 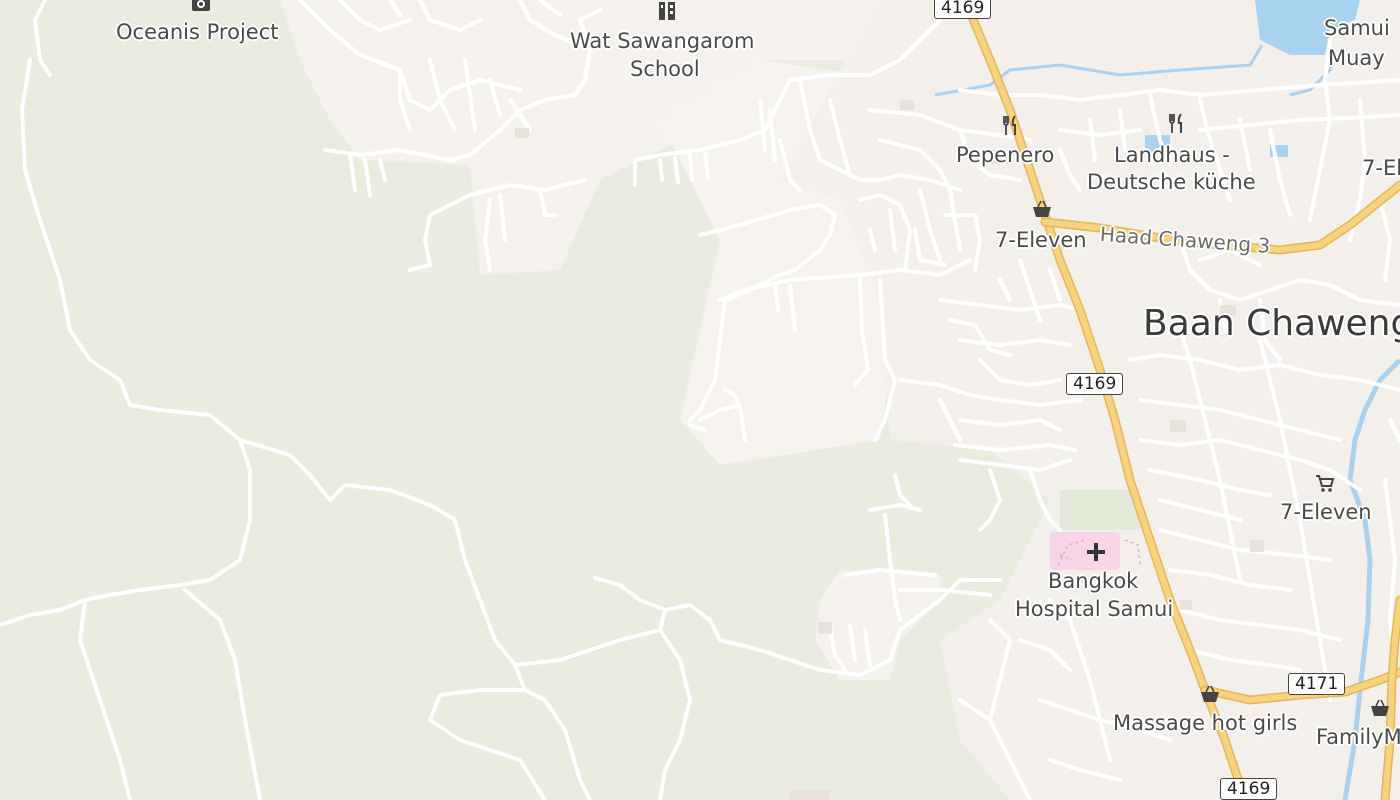 I want to click on camera-icon, so click(x=201, y=8).